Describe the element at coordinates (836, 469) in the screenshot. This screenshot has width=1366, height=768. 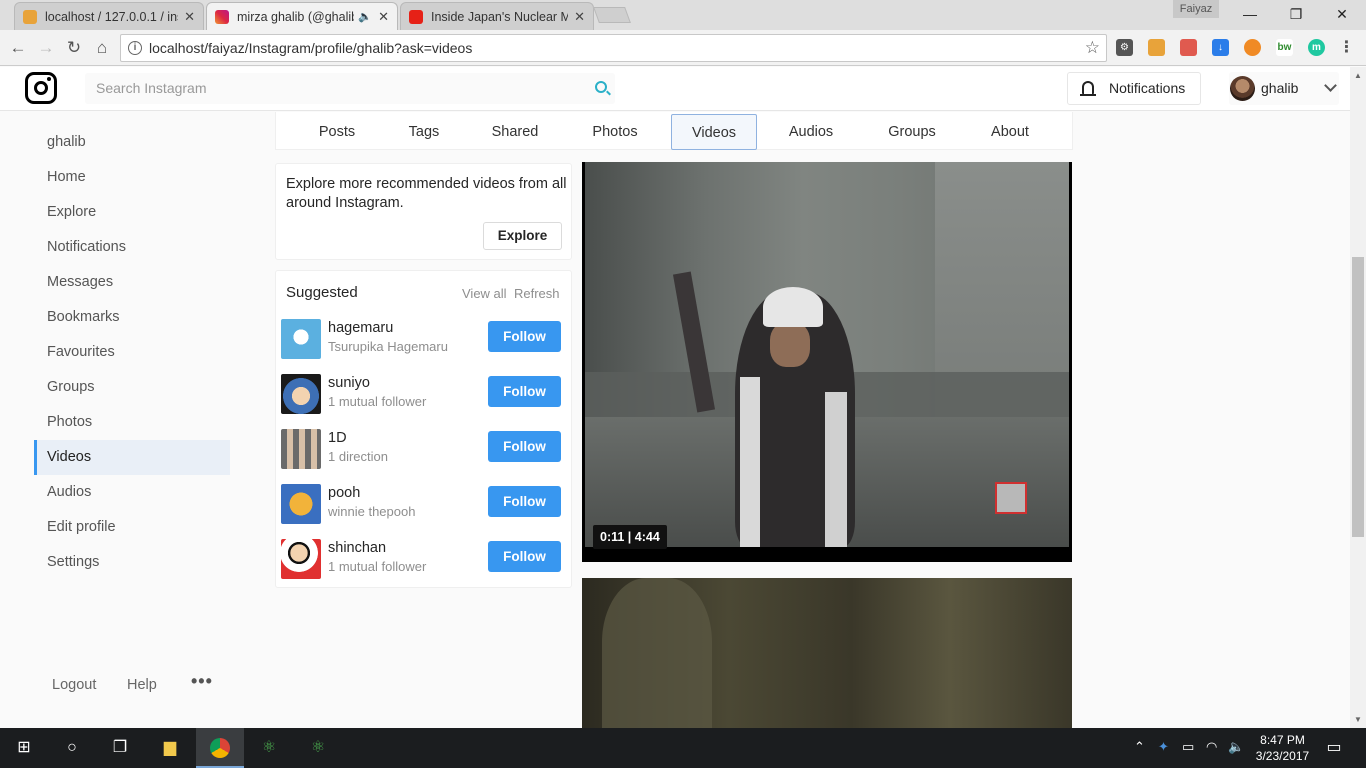
I see `video-scene-scarf` at that location.